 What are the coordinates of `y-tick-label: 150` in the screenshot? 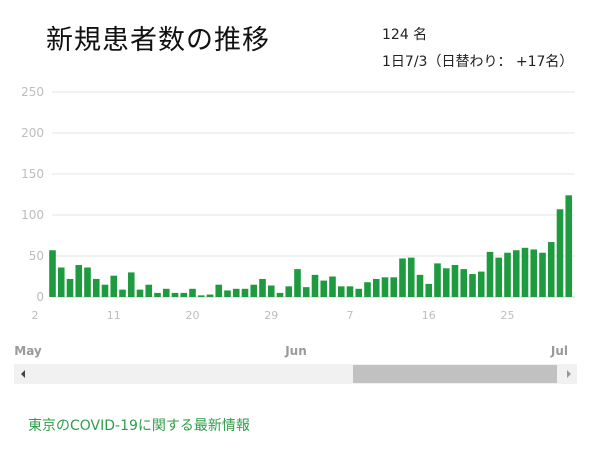 It's located at (32, 174).